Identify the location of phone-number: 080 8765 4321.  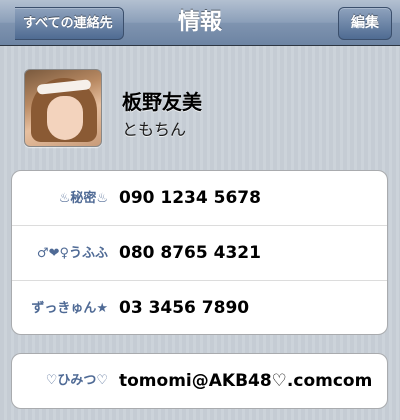
(190, 253).